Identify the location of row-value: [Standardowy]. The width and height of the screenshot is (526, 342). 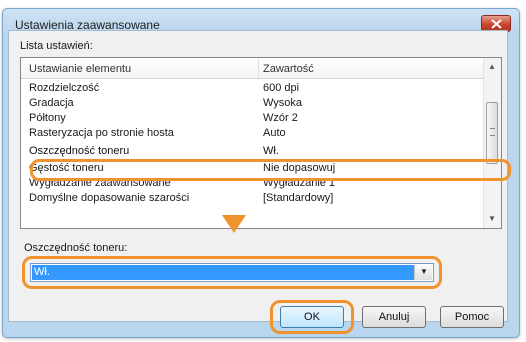
(298, 198).